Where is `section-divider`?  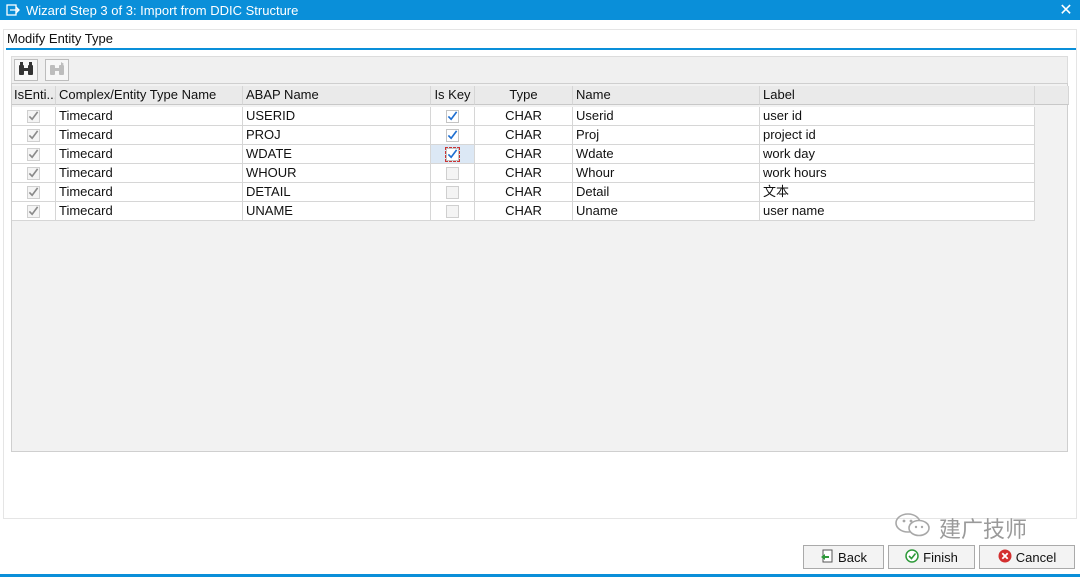 section-divider is located at coordinates (541, 49).